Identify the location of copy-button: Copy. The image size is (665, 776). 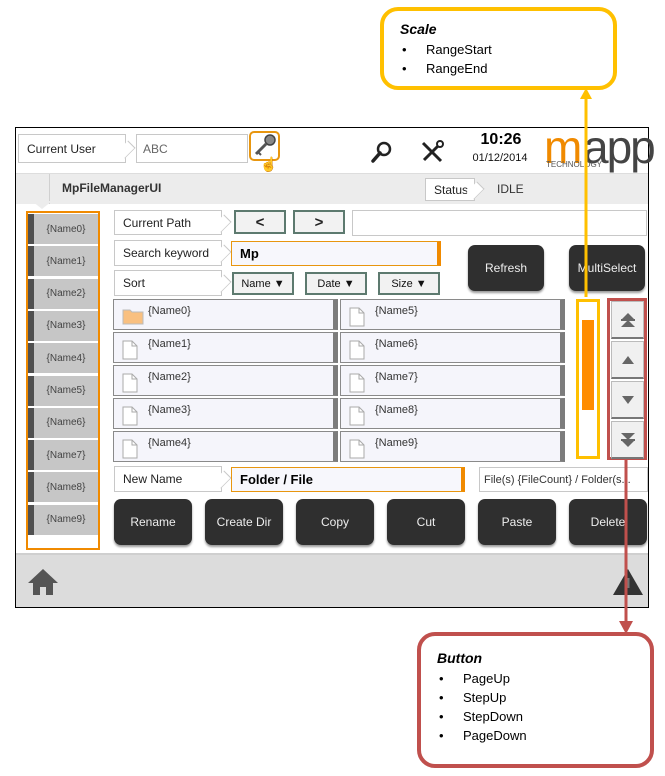
(335, 522).